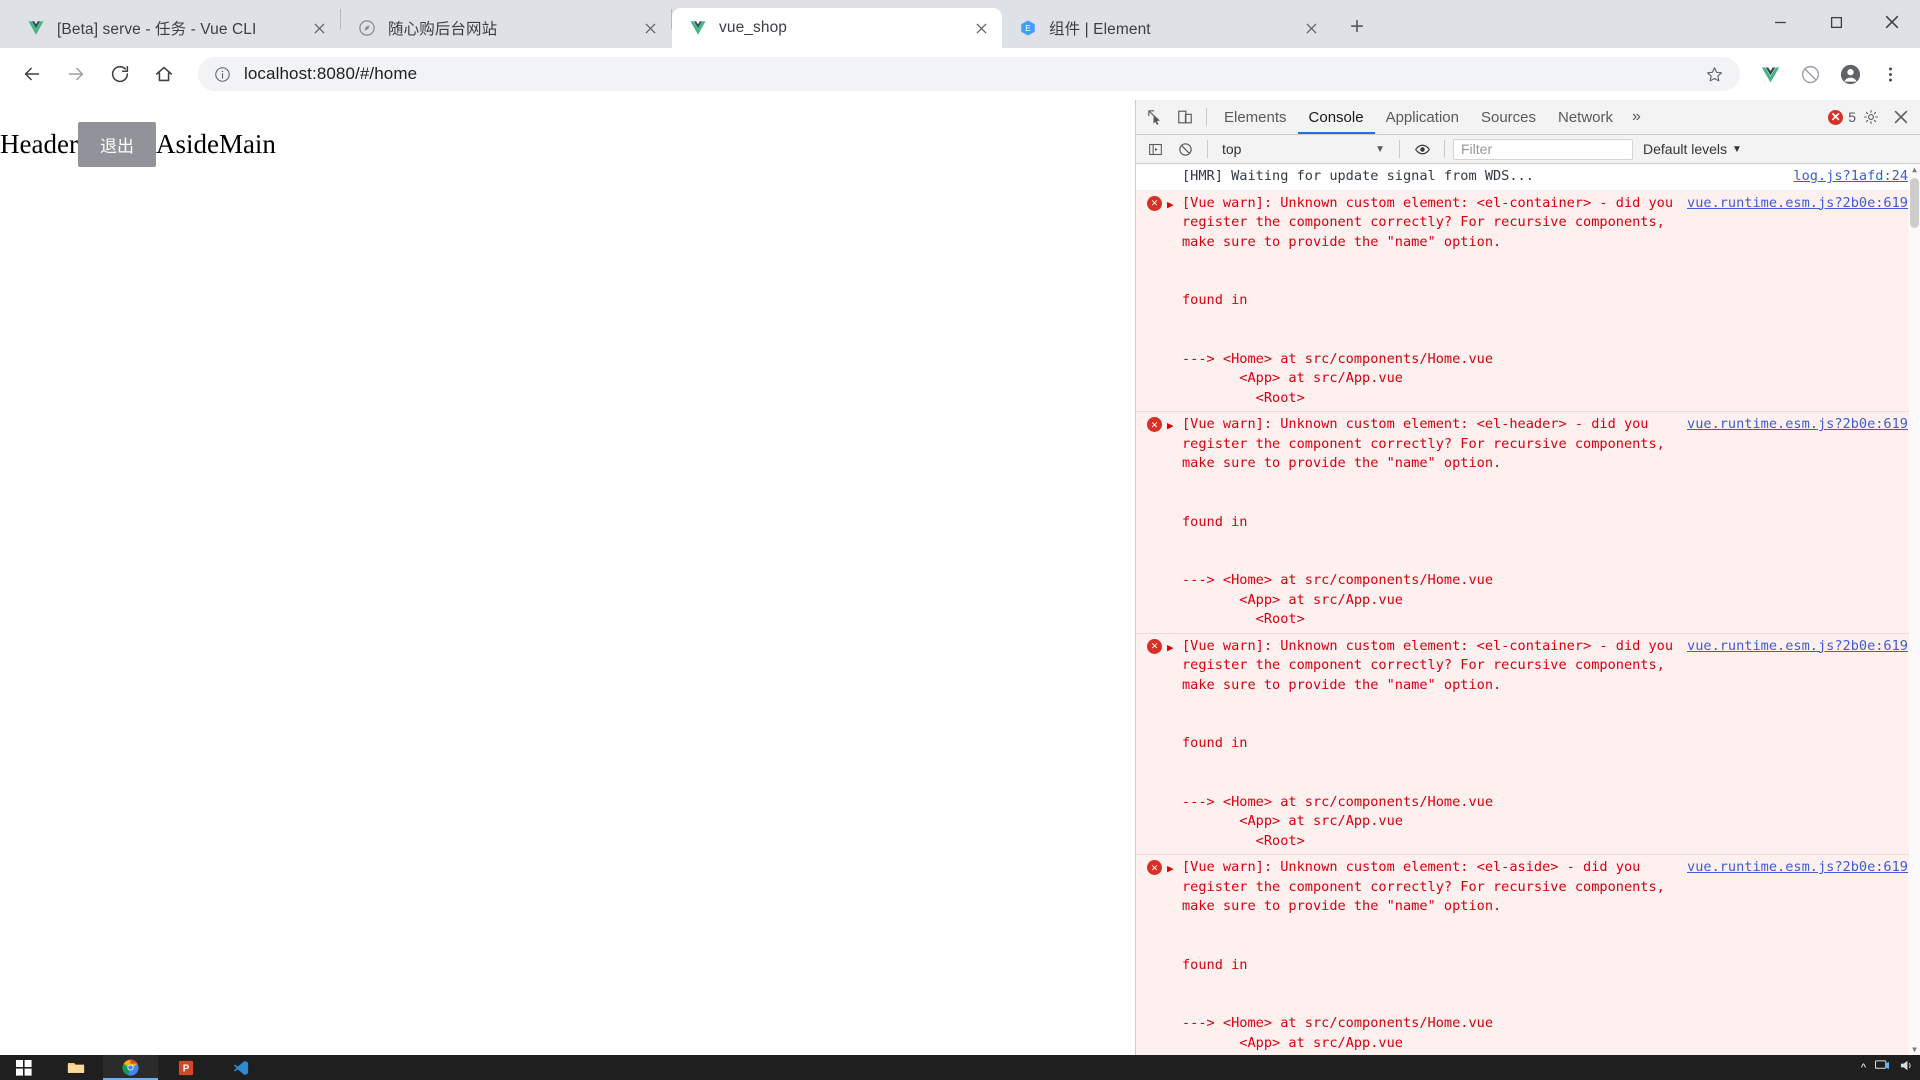 Image resolution: width=1920 pixels, height=1080 pixels. I want to click on devtools-tab-sources: Sources, so click(1508, 117).